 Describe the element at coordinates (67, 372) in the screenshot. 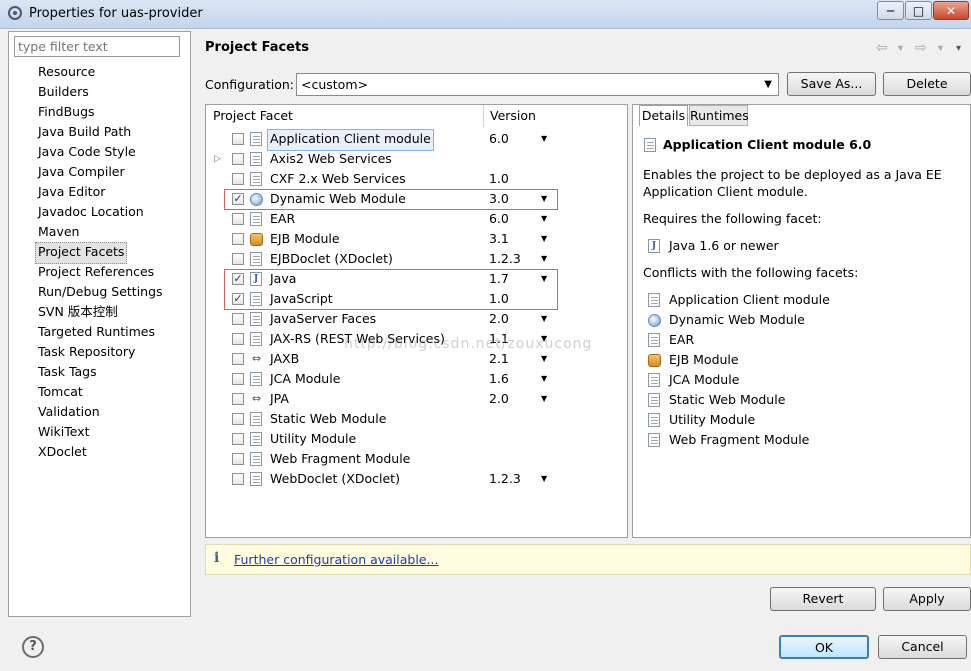

I see `nav-item: Task Tags` at that location.